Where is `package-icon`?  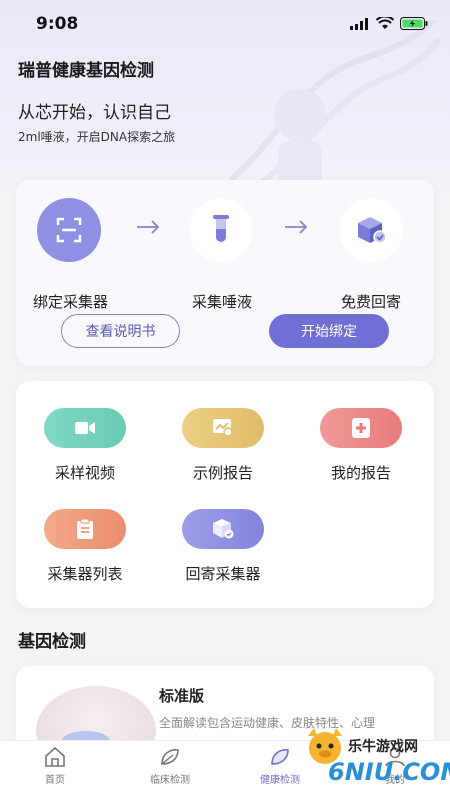
package-icon is located at coordinates (372, 230).